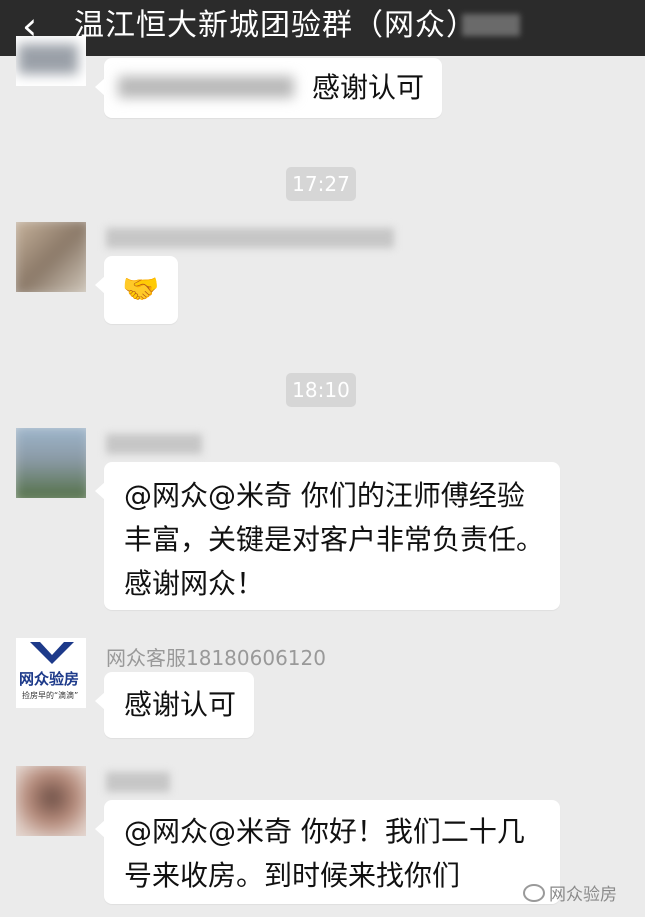 The height and width of the screenshot is (917, 645). I want to click on message-text: @网众@米奇 你好！我们二十几 号来收房。到时候来找你们, so click(324, 853).